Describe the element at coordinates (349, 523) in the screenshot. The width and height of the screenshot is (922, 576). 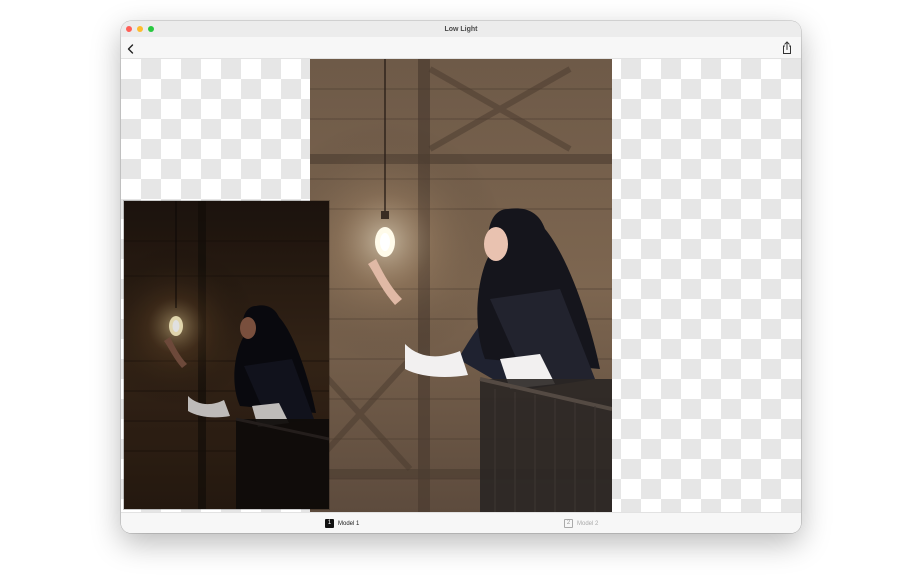
I see `model-tab-label: Model 1` at that location.